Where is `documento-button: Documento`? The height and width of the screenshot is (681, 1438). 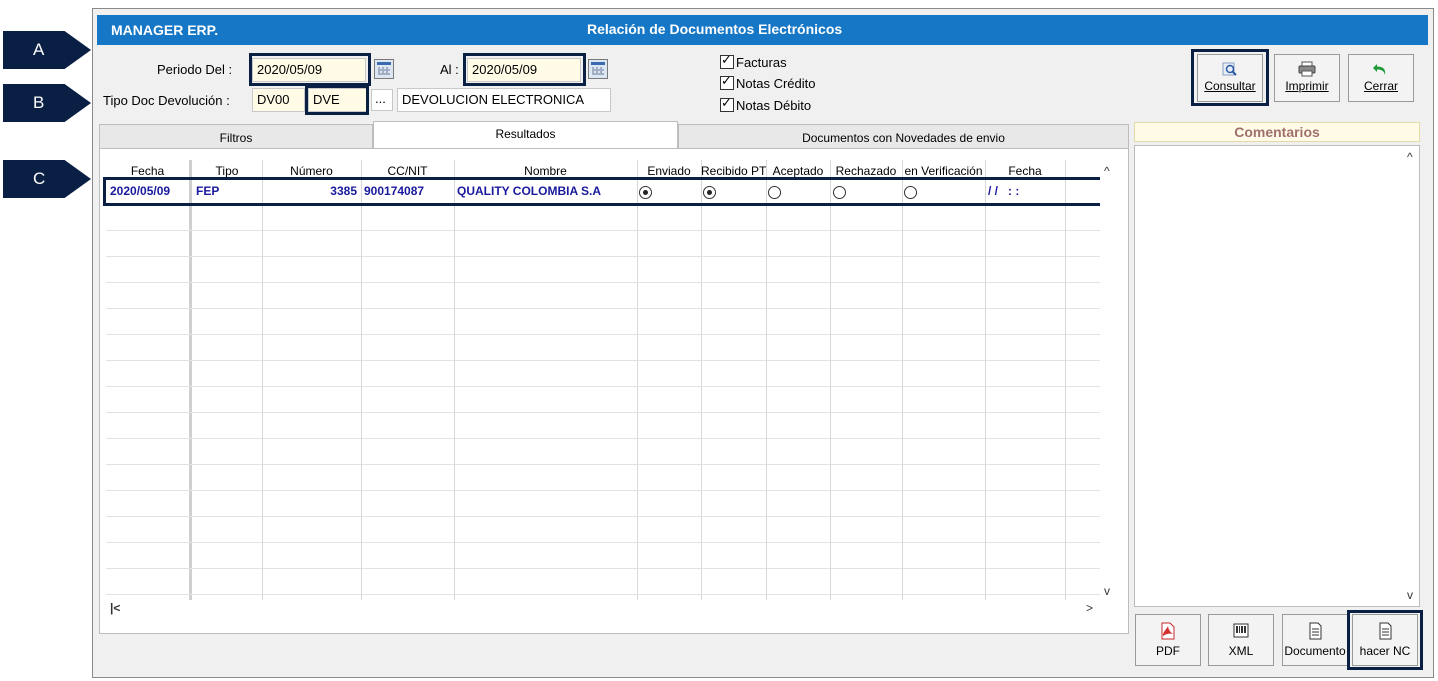
documento-button: Documento is located at coordinates (1315, 640).